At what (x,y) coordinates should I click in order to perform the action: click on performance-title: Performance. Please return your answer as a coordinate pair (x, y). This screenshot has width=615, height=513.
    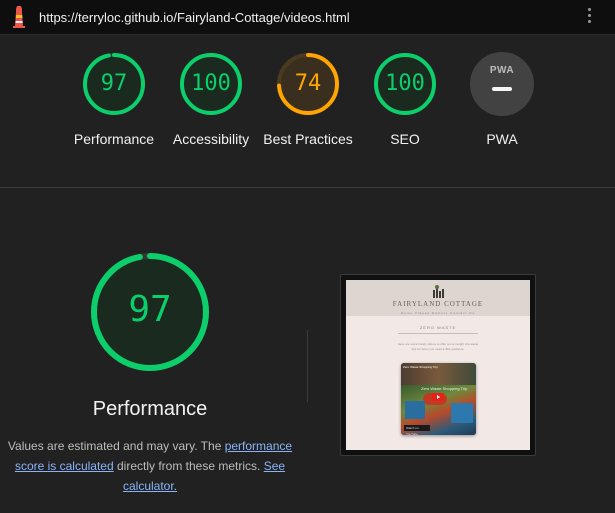
    Looking at the image, I should click on (150, 409).